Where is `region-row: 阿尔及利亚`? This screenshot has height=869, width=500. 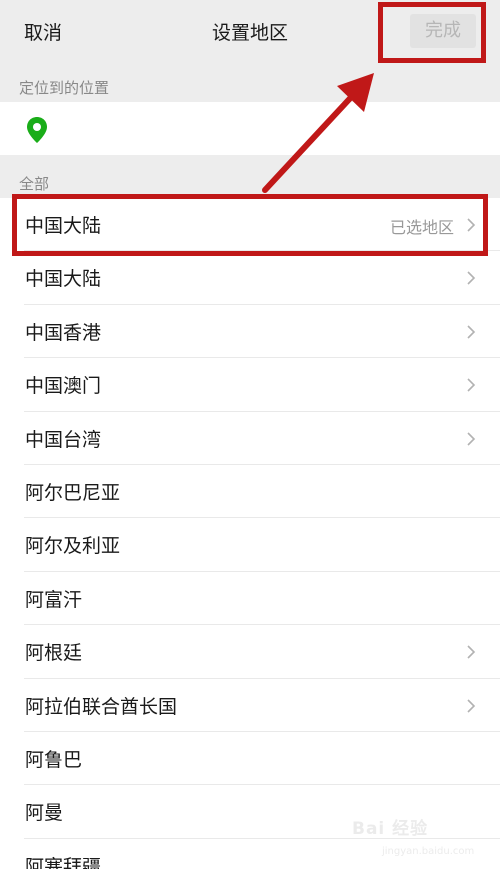
region-row: 阿尔及利亚 is located at coordinates (250, 545).